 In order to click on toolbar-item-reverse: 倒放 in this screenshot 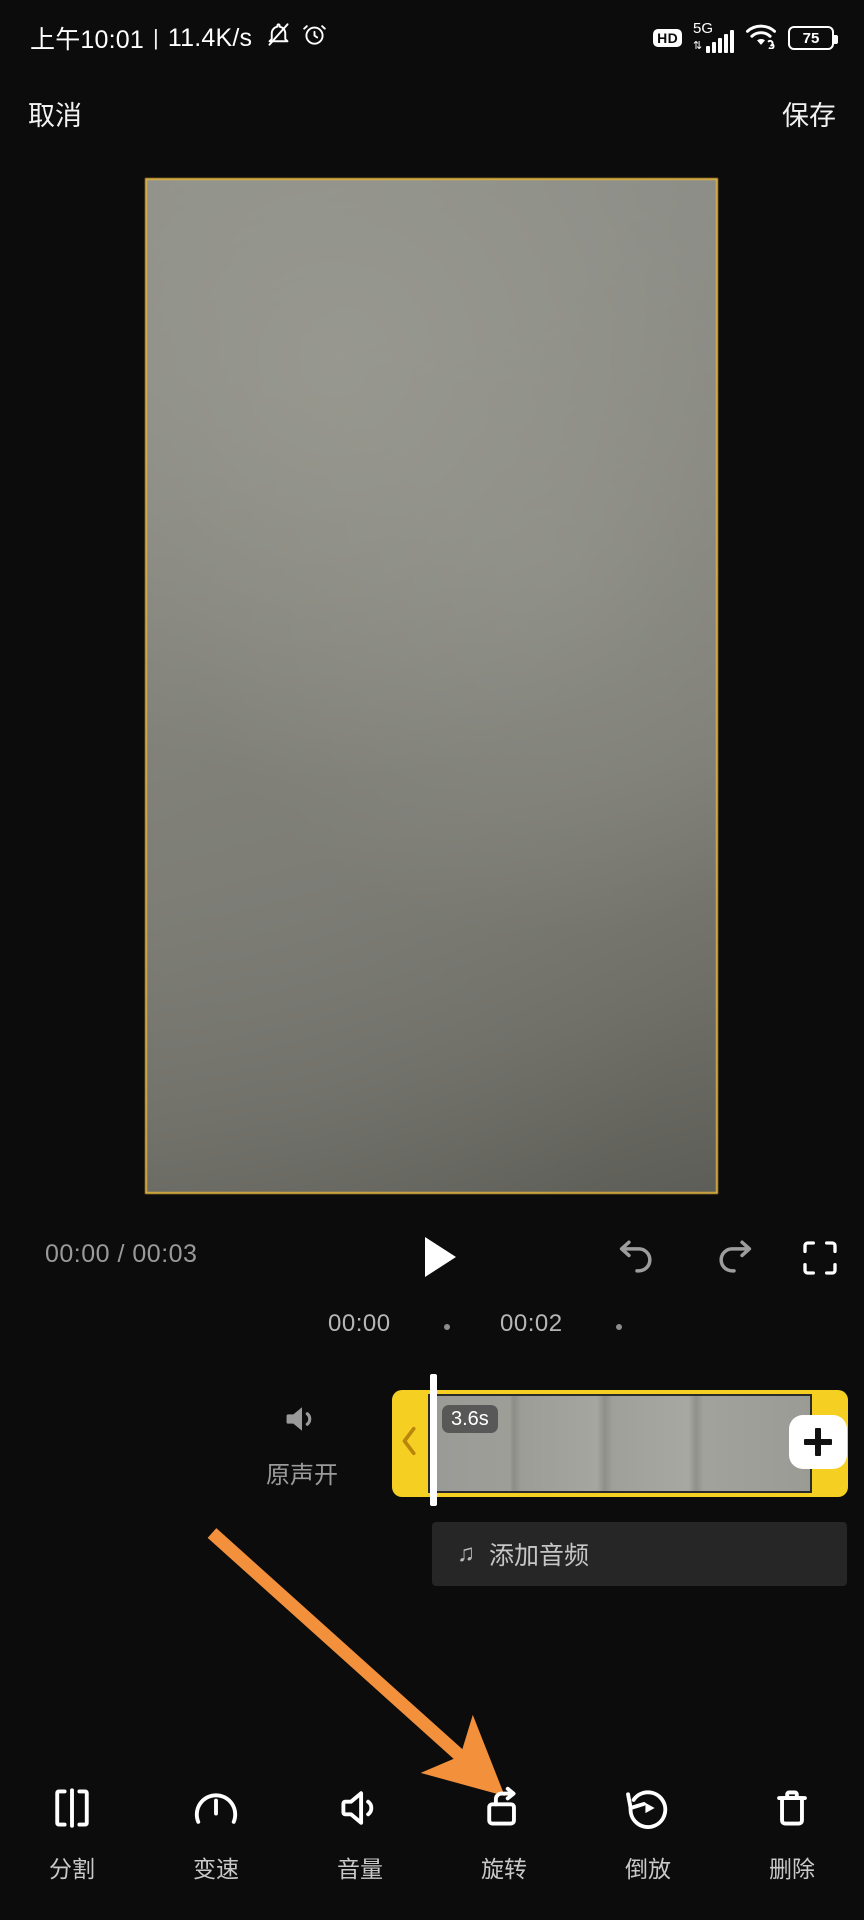, I will do `click(648, 1840)`.